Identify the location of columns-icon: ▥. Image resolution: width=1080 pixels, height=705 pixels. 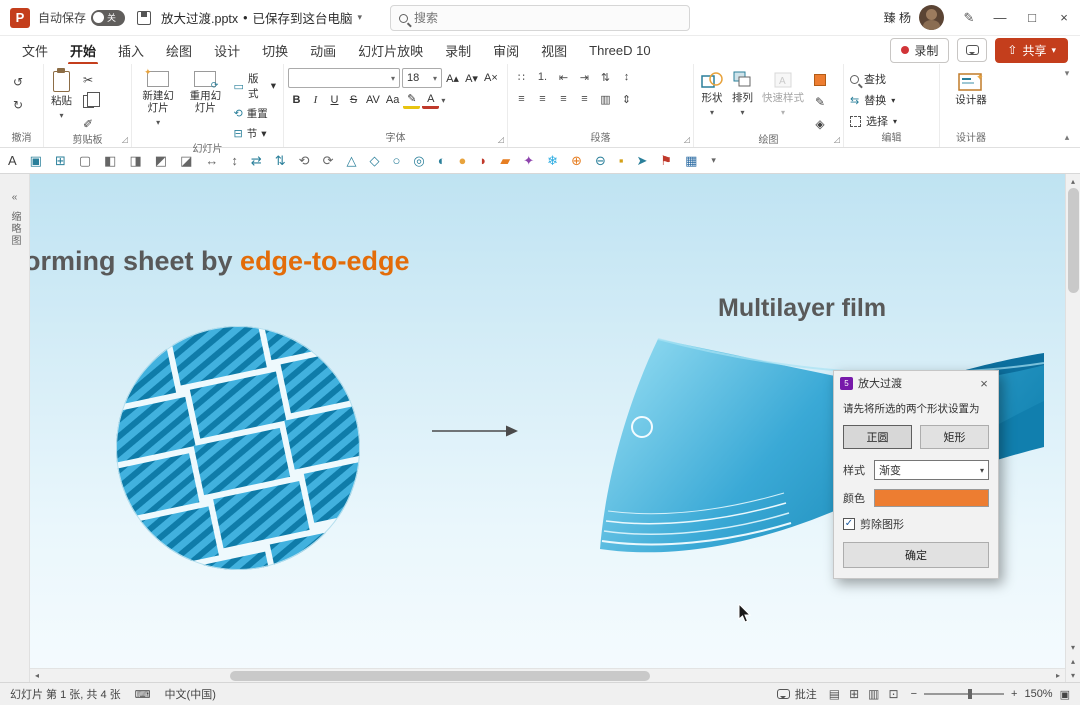
(605, 99).